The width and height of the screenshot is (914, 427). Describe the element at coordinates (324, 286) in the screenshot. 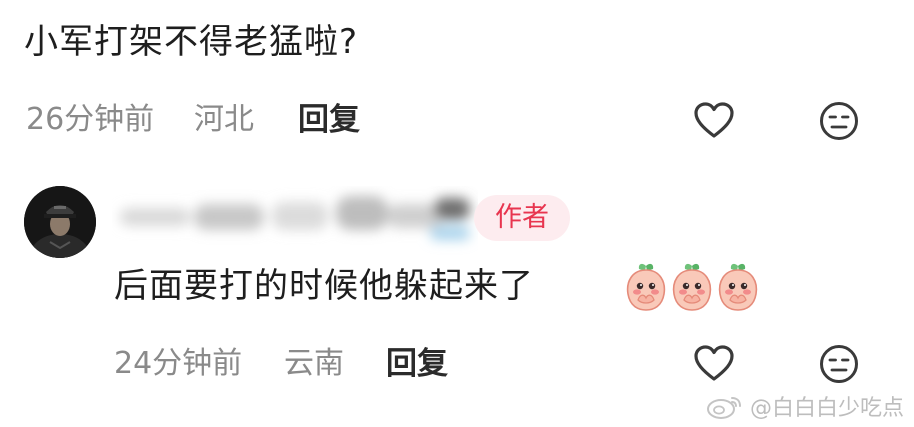

I see `comment-text: 后面要打的时候他躲起来了` at that location.